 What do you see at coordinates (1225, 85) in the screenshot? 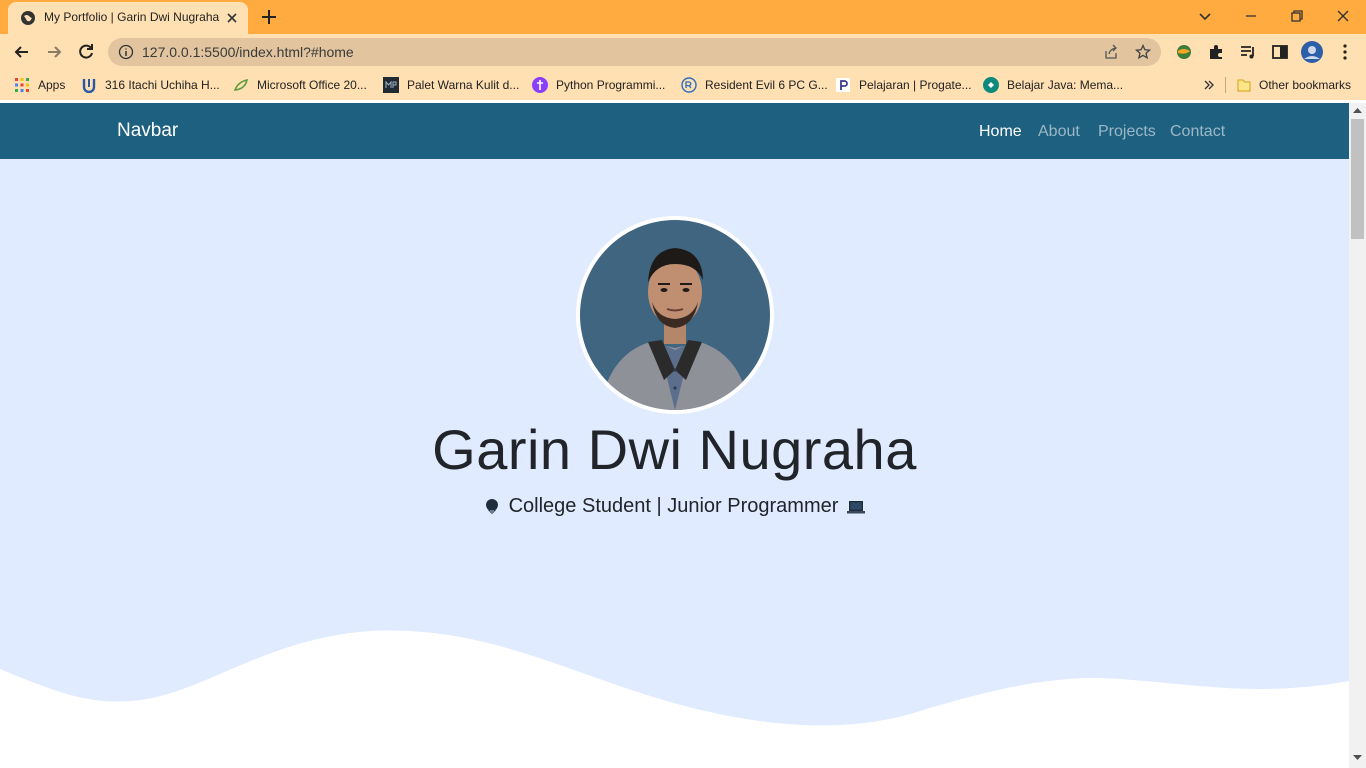
I see `bookmarks-divider` at bounding box center [1225, 85].